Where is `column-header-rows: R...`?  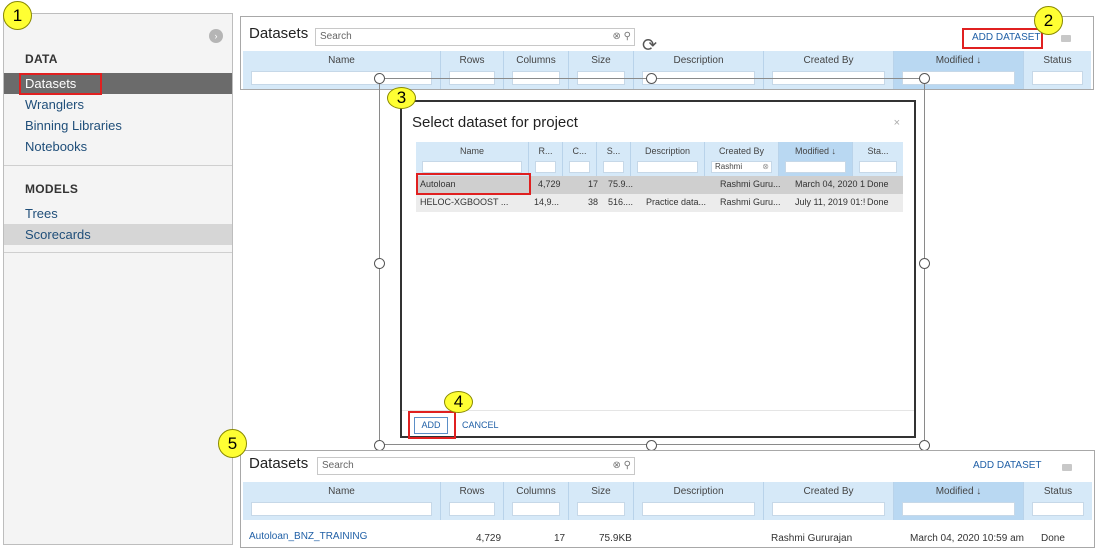
column-header-rows: R... is located at coordinates (546, 159).